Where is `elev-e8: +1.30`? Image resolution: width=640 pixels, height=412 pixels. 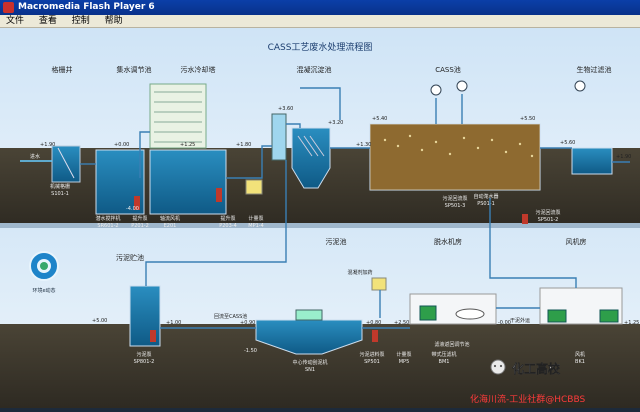 elev-e8: +1.30 is located at coordinates (363, 145).